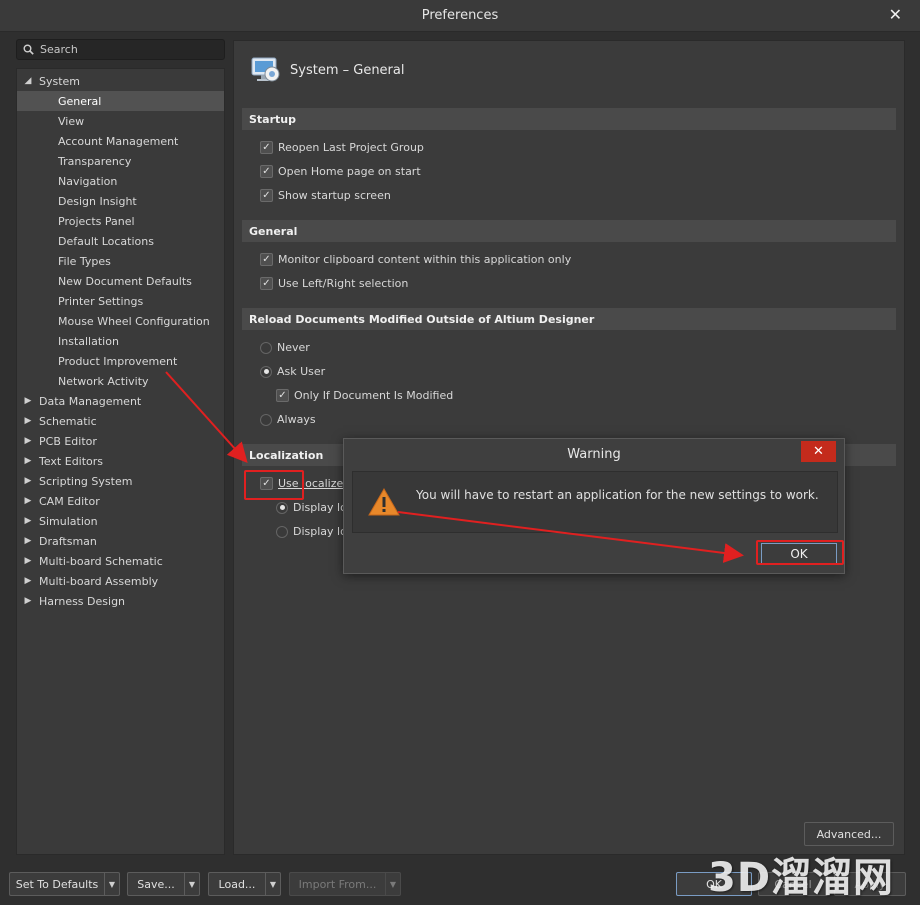 The image size is (920, 905). What do you see at coordinates (120, 301) in the screenshot?
I see `tree-item-printer-settings: Printer Settings` at bounding box center [120, 301].